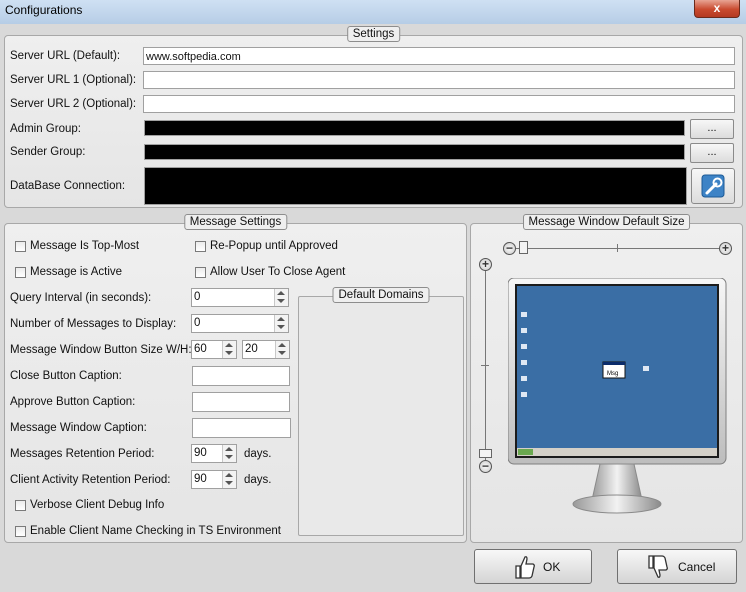 The image size is (746, 592). What do you see at coordinates (214, 349) in the screenshot?
I see `button-width-spinner: 60` at bounding box center [214, 349].